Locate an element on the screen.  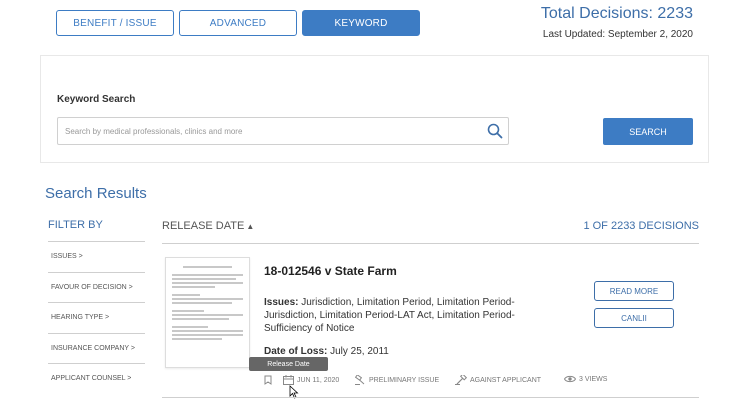
search-button: SEARCH is located at coordinates (648, 131).